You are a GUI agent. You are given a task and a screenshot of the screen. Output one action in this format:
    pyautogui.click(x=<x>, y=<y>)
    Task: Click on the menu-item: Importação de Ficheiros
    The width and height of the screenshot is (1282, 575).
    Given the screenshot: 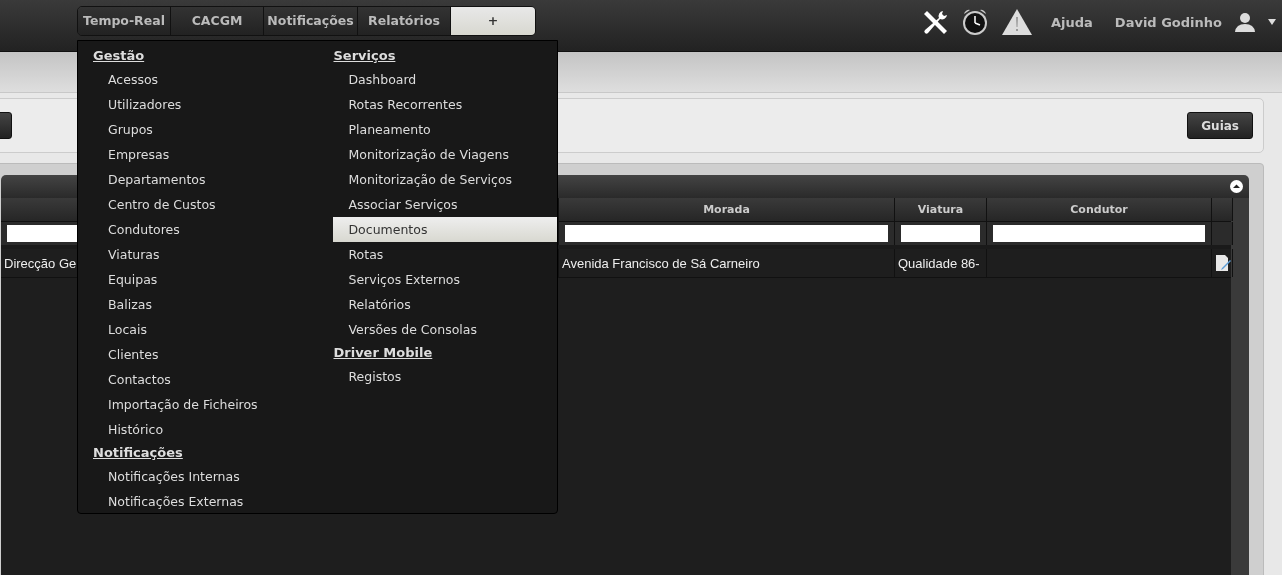 What is the action you would take?
    pyautogui.click(x=213, y=404)
    